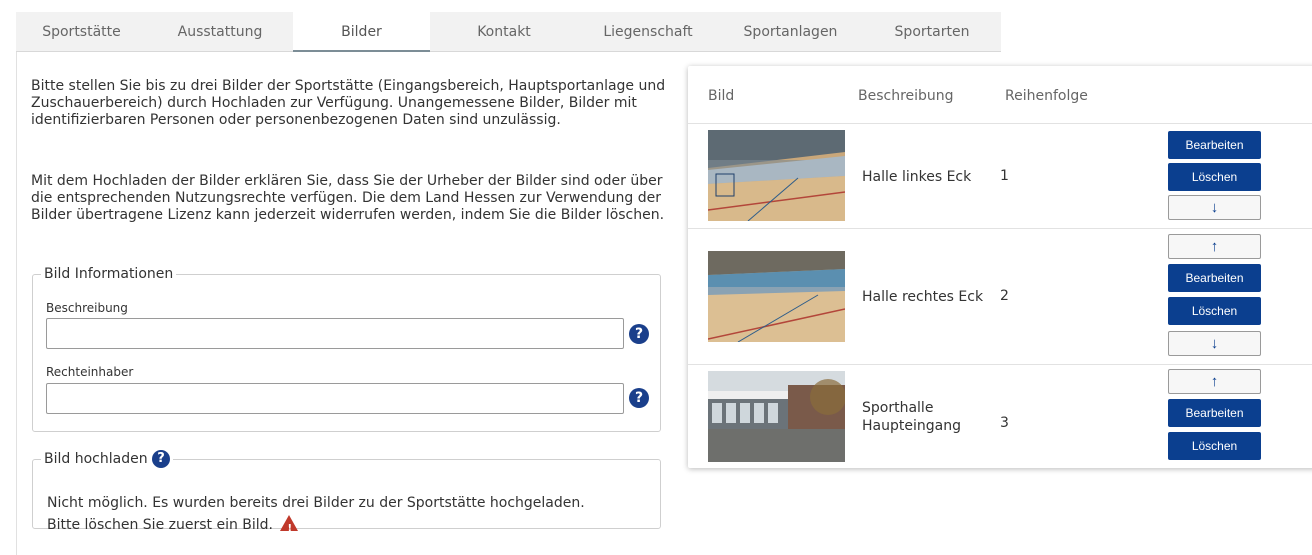 The width and height of the screenshot is (1312, 555). What do you see at coordinates (1046, 96) in the screenshot?
I see `column-header-reihenfolge: Reihenfolge` at bounding box center [1046, 96].